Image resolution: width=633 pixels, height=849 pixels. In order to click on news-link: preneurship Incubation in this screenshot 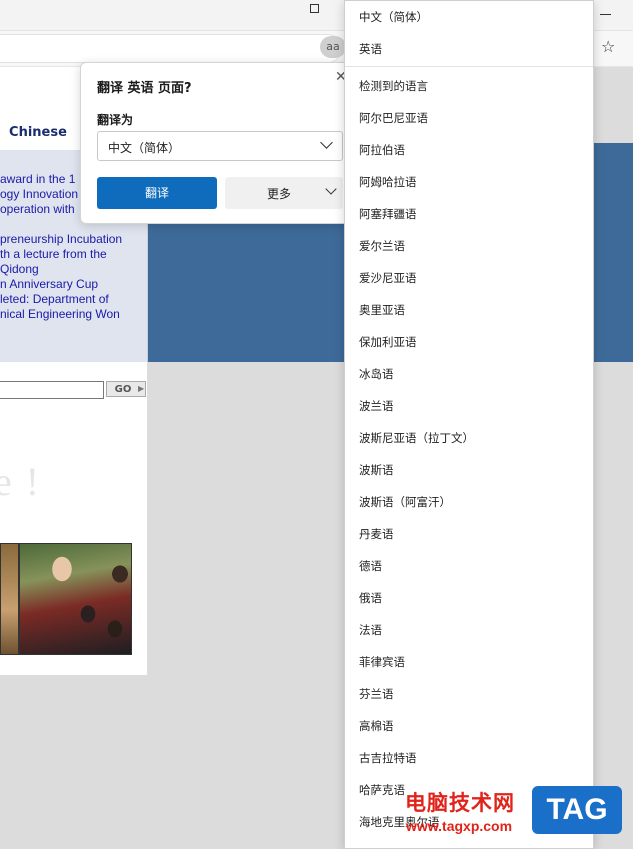, I will do `click(61, 239)`.